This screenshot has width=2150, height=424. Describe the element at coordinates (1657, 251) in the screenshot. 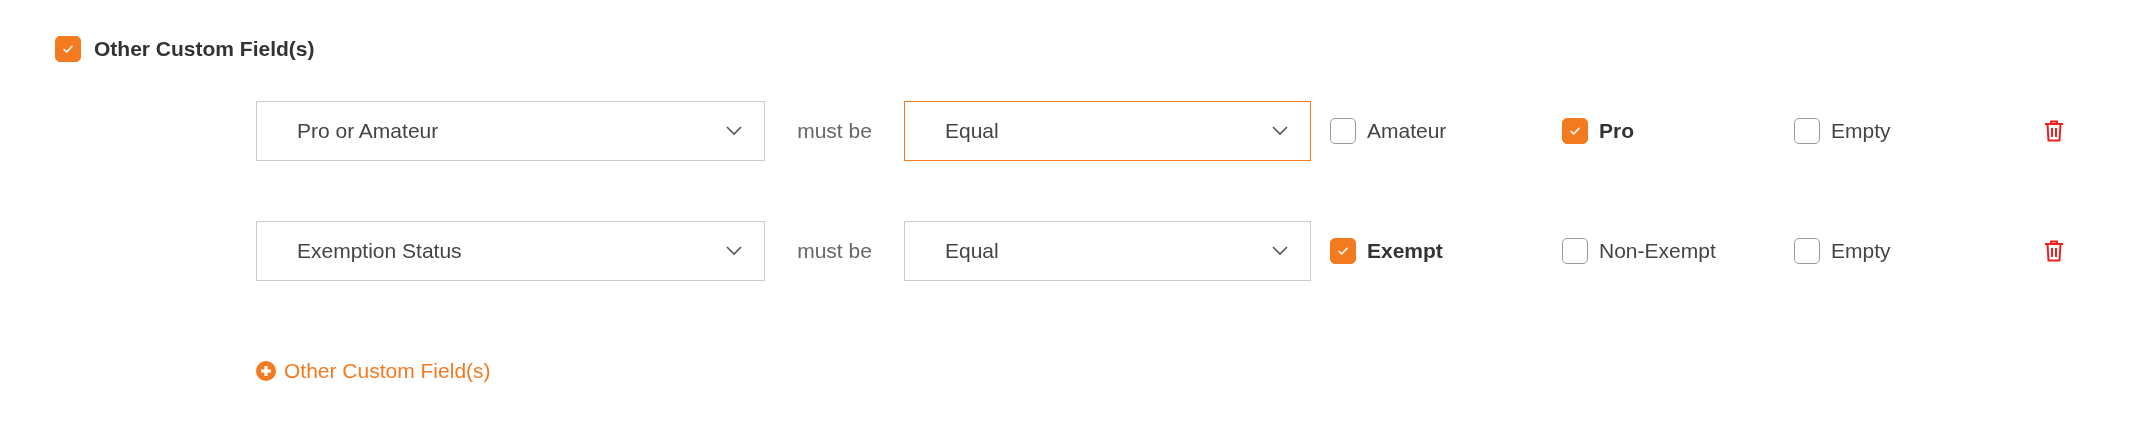

I see `option-label: Non-Exempt` at that location.